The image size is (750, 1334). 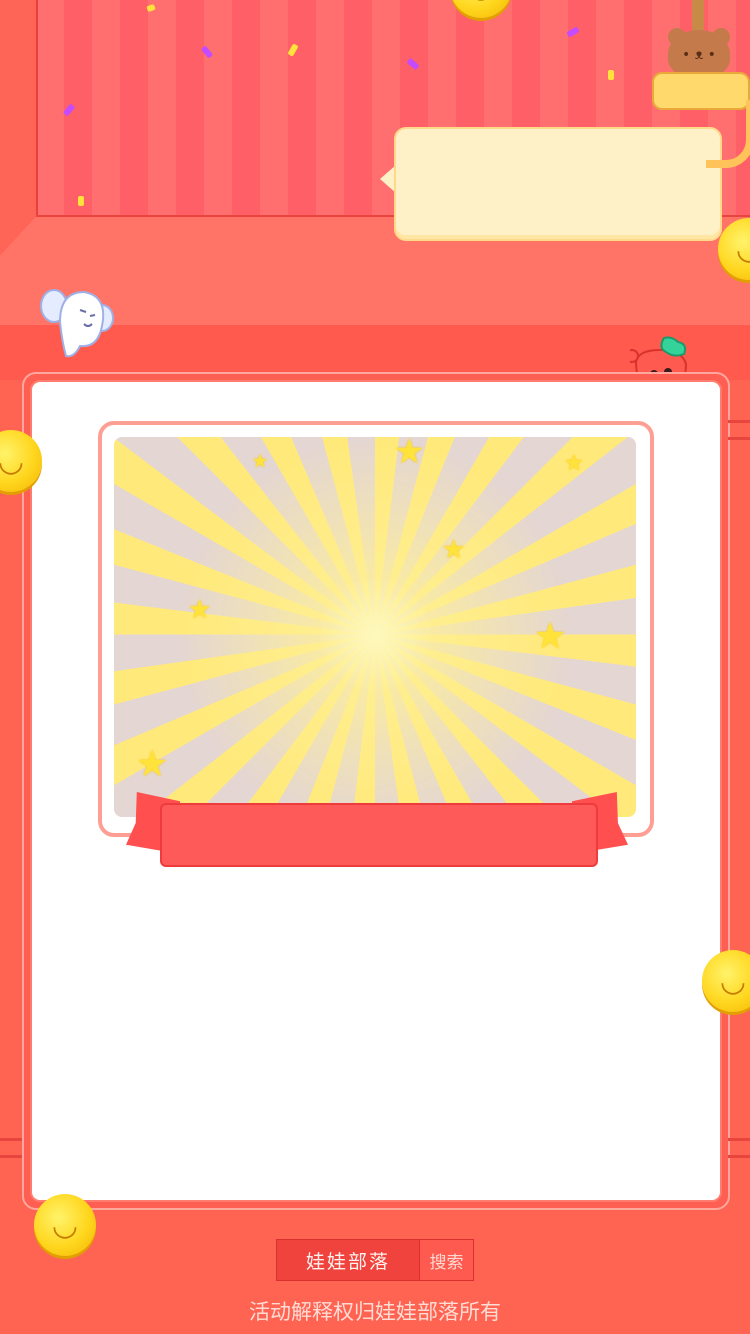 What do you see at coordinates (375, 1312) in the screenshot?
I see `footer-disclaimer: 活动解释权归娃娃部落所有` at bounding box center [375, 1312].